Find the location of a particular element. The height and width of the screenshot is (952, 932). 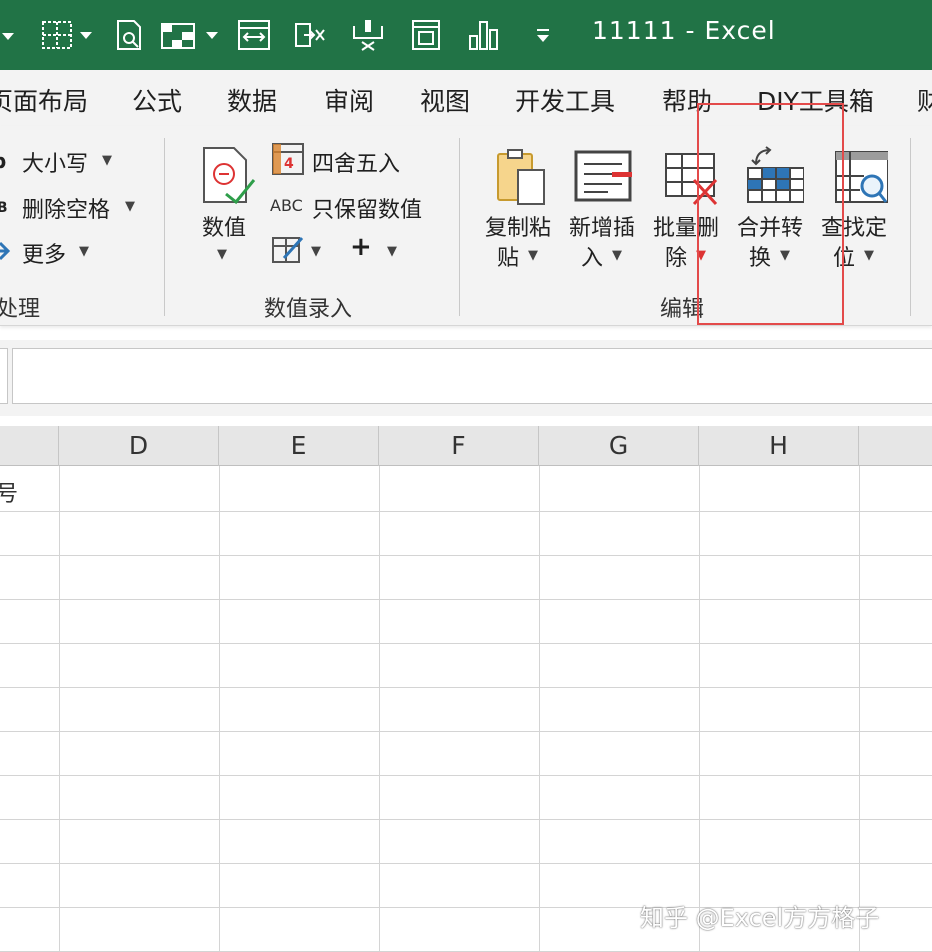

cell-partial-text: 号 is located at coordinates (9, 492).